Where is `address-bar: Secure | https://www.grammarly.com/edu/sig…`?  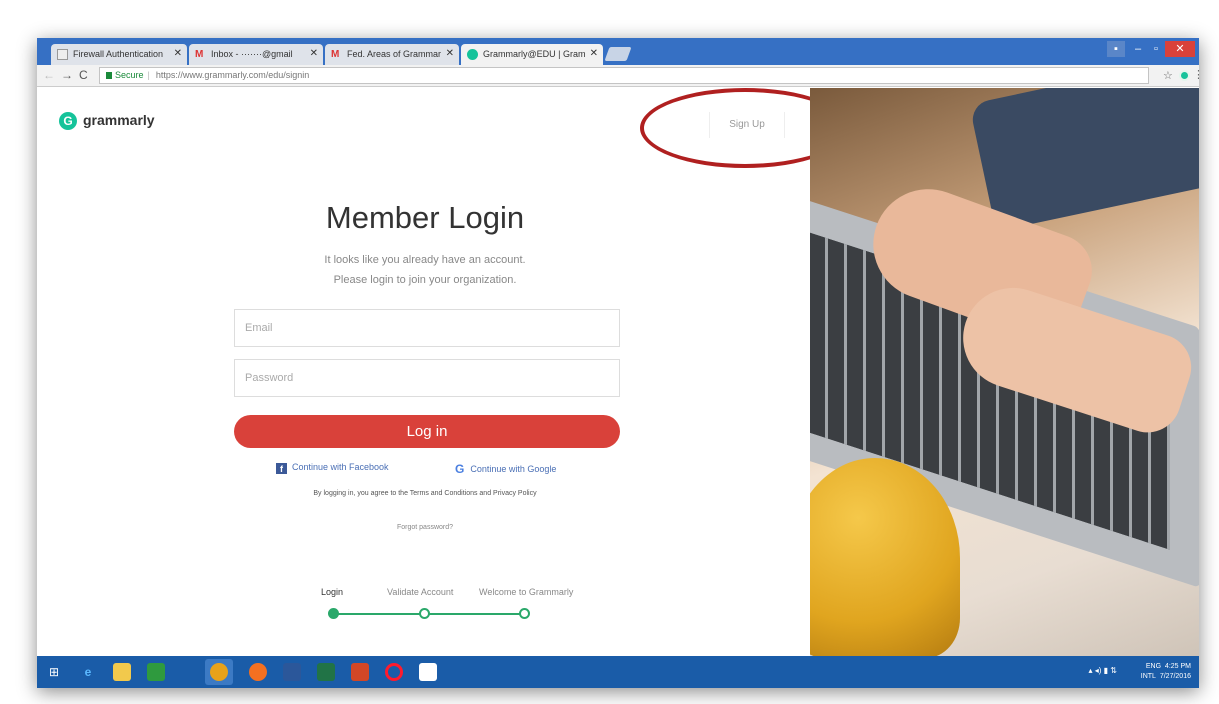 address-bar: Secure | https://www.grammarly.com/edu/sig… is located at coordinates (624, 75).